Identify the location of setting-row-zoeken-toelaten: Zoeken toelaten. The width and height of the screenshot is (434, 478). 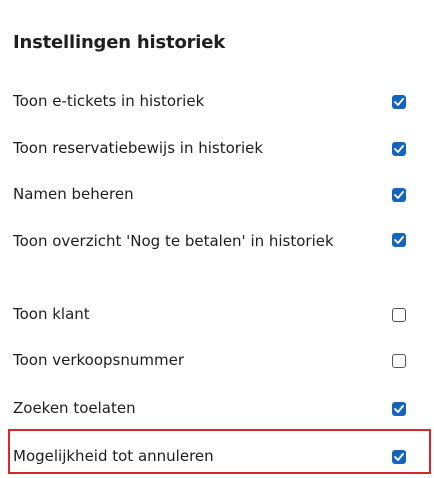
(219, 408).